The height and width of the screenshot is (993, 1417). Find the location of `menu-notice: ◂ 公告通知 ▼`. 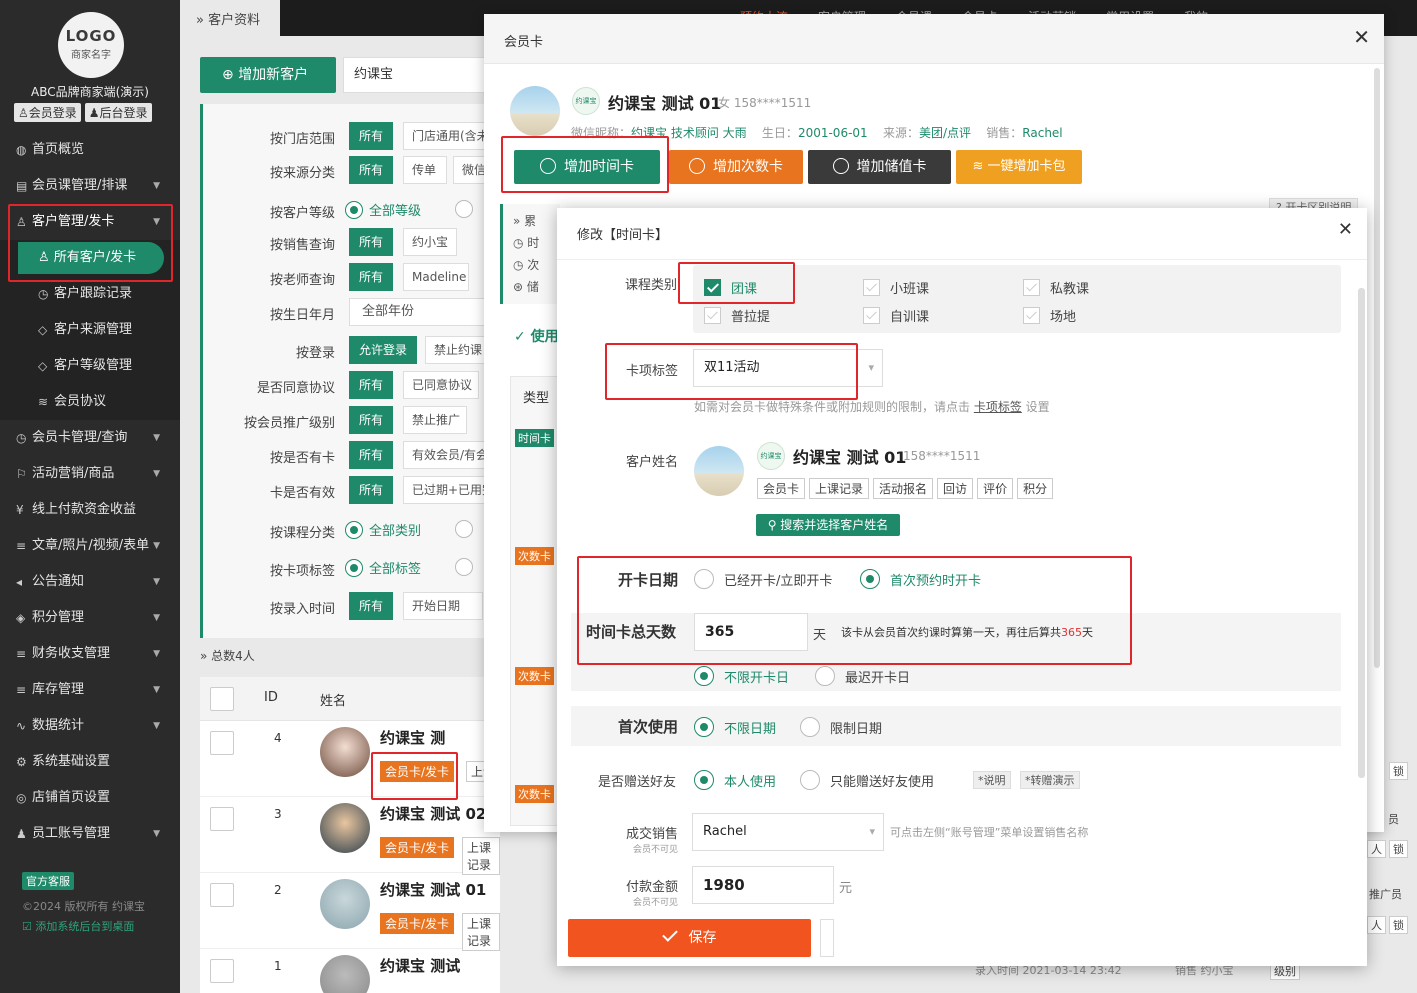

menu-notice: ◂ 公告通知 ▼ is located at coordinates (90, 582).